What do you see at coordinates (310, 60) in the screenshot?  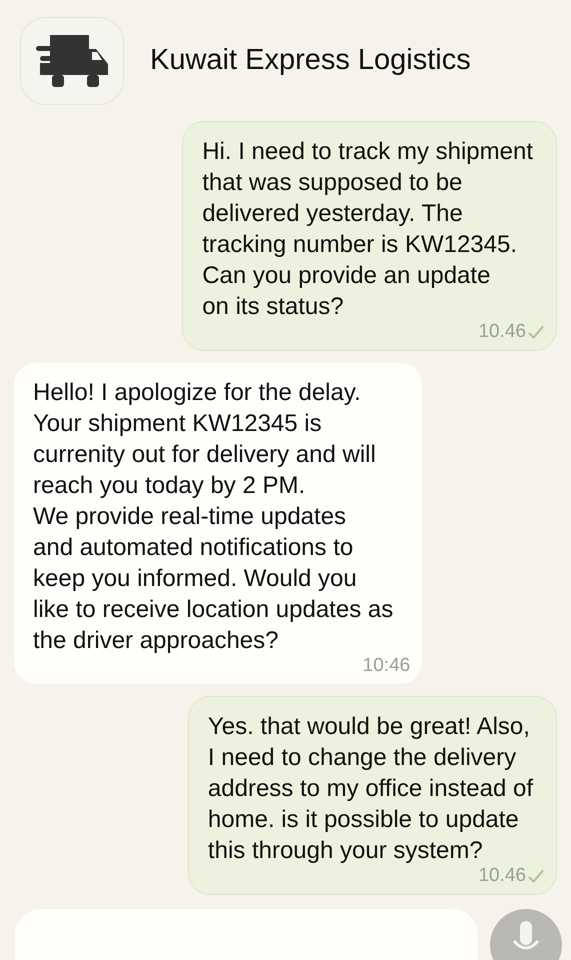 I see `chat-title: Kuwait Express Logistics` at bounding box center [310, 60].